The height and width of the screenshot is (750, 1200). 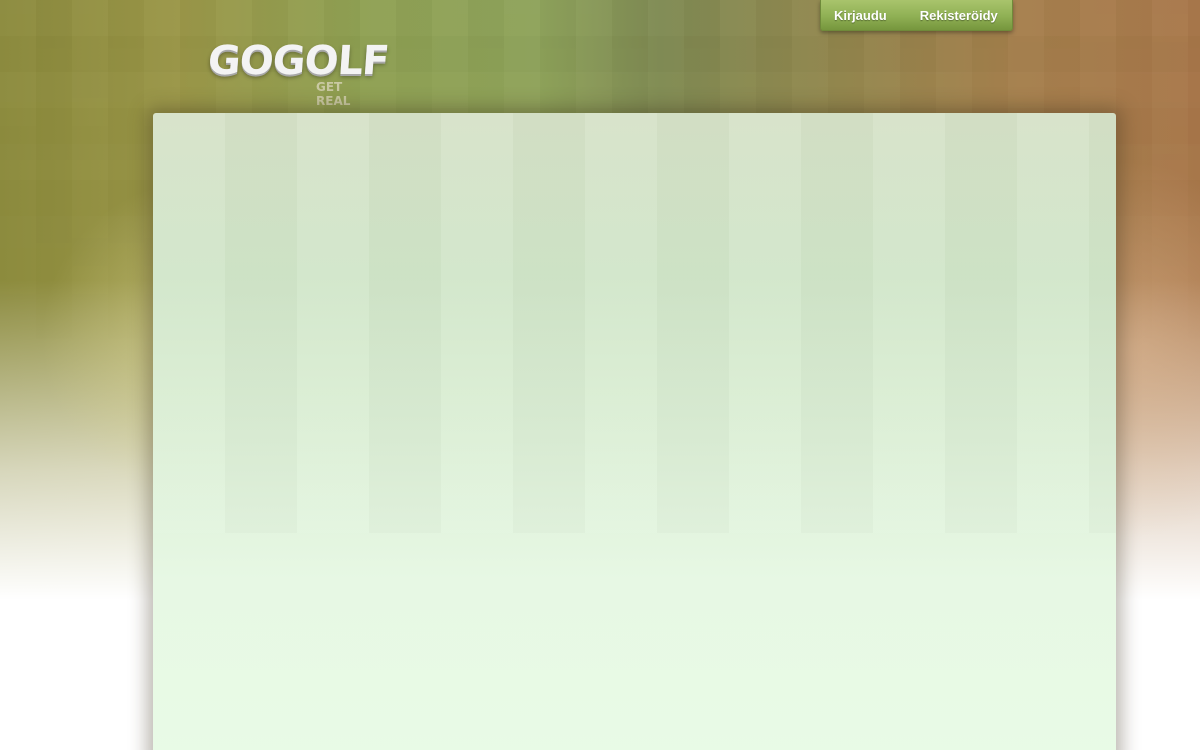 What do you see at coordinates (298, 61) in the screenshot?
I see `logo-title: GOGOLF` at bounding box center [298, 61].